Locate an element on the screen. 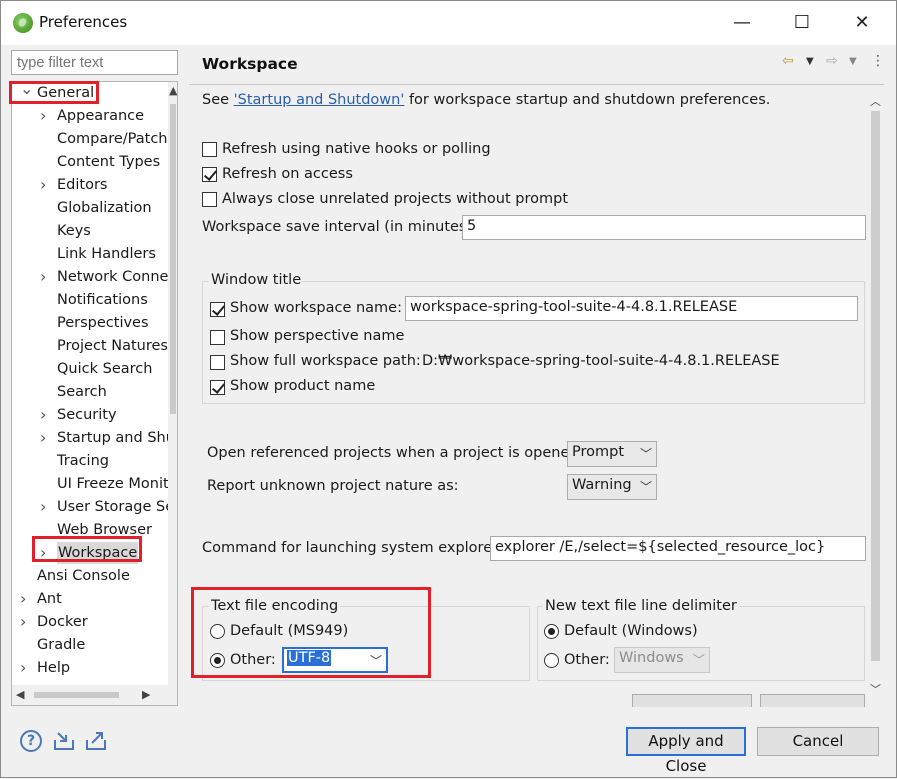 Image resolution: width=897 pixels, height=779 pixels. show-perspective-label: Show perspective name is located at coordinates (317, 336).